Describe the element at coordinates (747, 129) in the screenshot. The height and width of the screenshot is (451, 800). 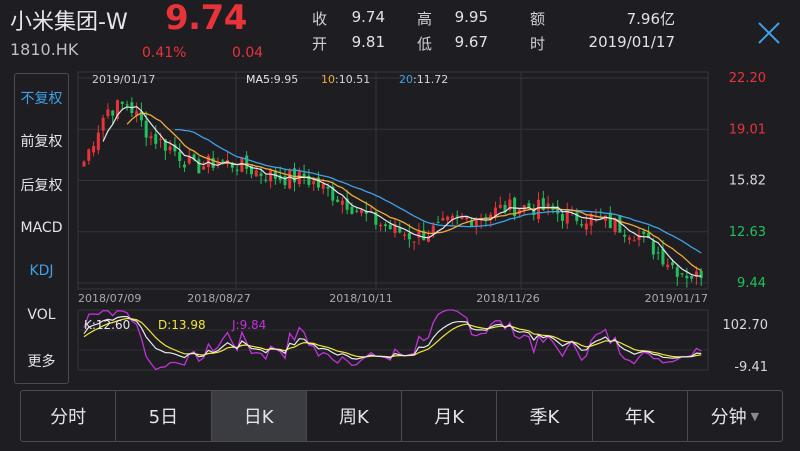
I see `y-tick-label: 19.01` at that location.